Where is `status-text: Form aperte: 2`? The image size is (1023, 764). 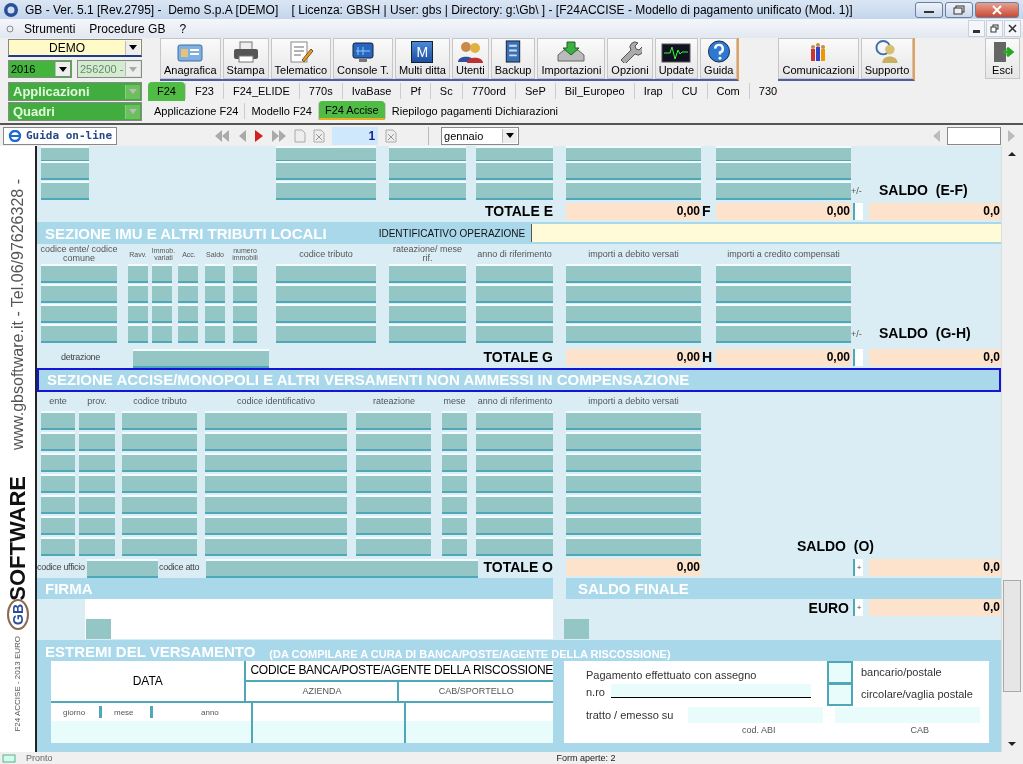
status-text: Form aperte: 2 is located at coordinates (586, 758).